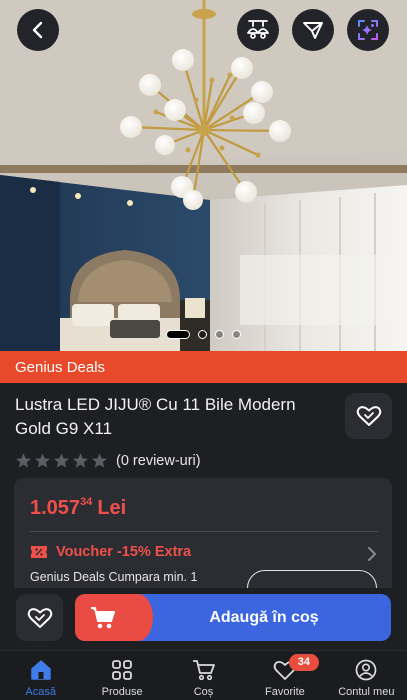  What do you see at coordinates (86, 502) in the screenshot?
I see `price-decimals: 34` at bounding box center [86, 502].